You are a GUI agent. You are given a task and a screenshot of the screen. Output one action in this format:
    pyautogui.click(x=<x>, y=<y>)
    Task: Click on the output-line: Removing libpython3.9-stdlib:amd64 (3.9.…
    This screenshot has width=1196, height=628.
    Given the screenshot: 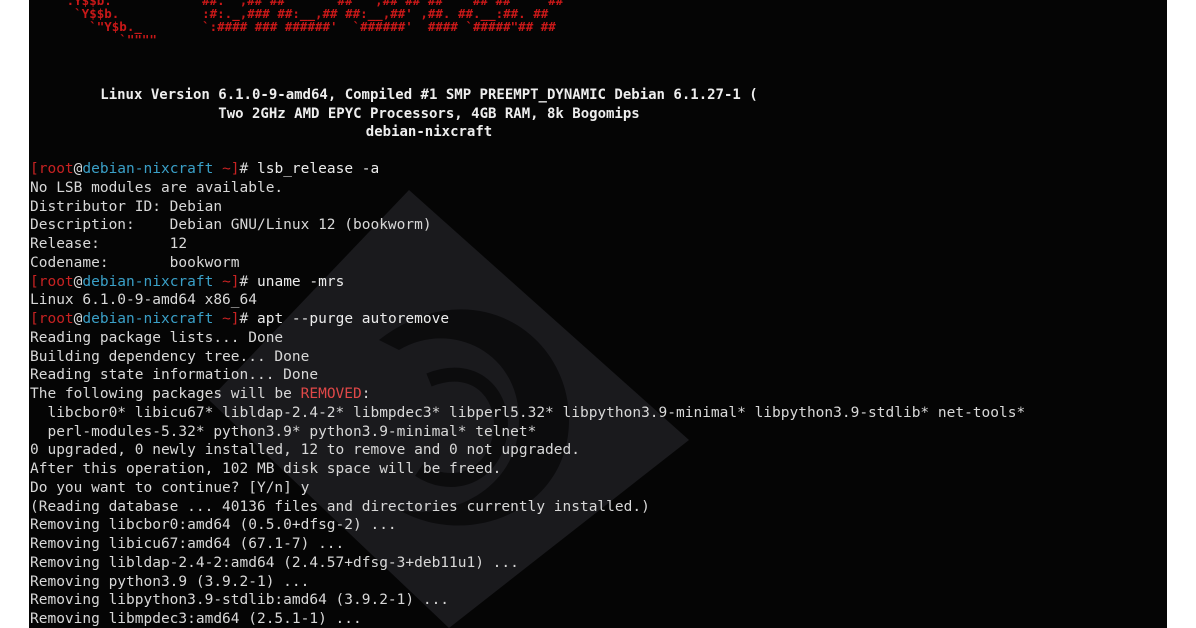 What is the action you would take?
    pyautogui.click(x=240, y=600)
    